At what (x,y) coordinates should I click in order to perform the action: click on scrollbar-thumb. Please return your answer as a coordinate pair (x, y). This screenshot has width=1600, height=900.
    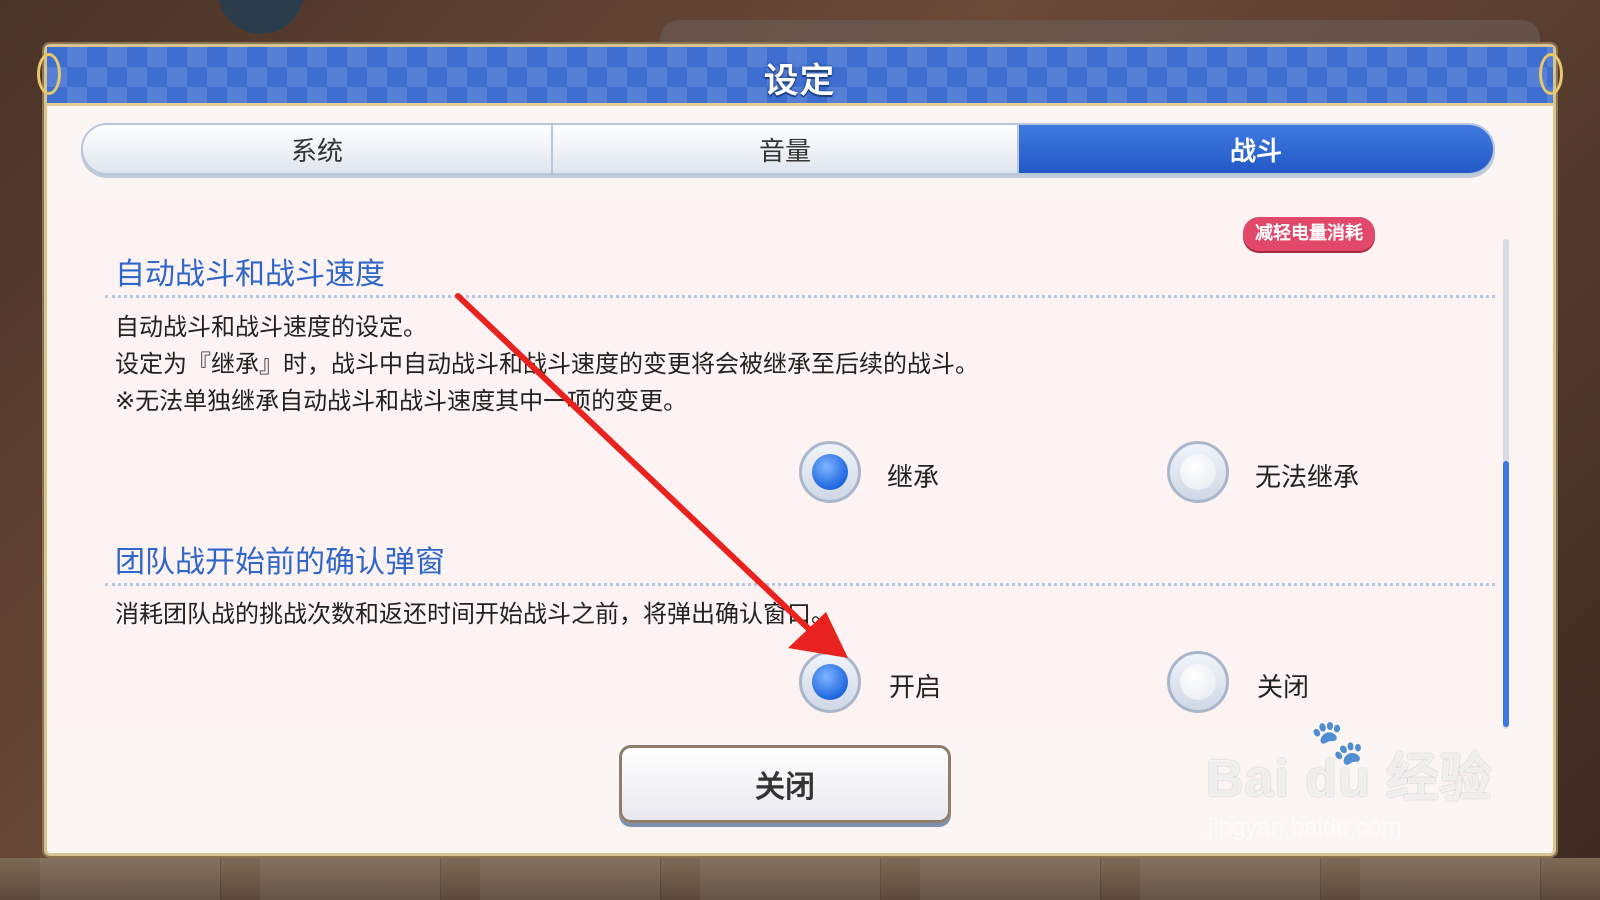
    Looking at the image, I should click on (1506, 594).